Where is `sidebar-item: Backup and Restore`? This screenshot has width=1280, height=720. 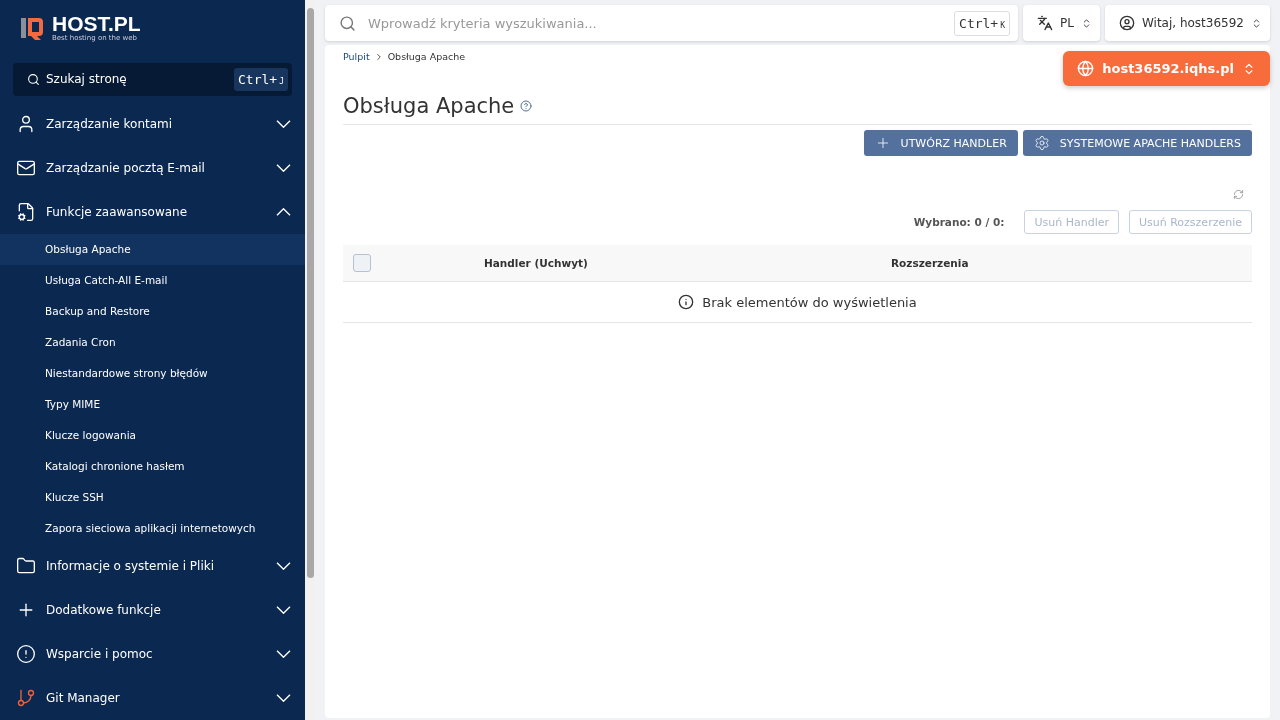
sidebar-item: Backup and Restore is located at coordinates (152, 311).